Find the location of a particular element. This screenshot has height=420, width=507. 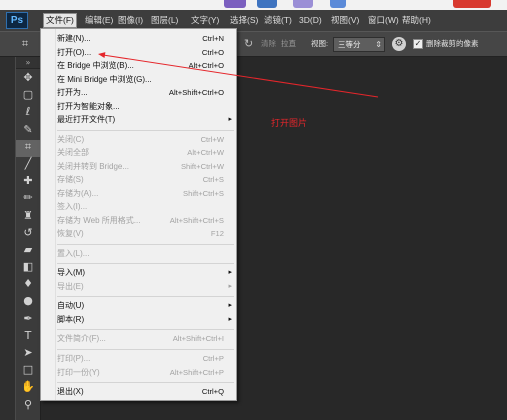

lasso-tool-icon: ℓ is located at coordinates (28, 113).